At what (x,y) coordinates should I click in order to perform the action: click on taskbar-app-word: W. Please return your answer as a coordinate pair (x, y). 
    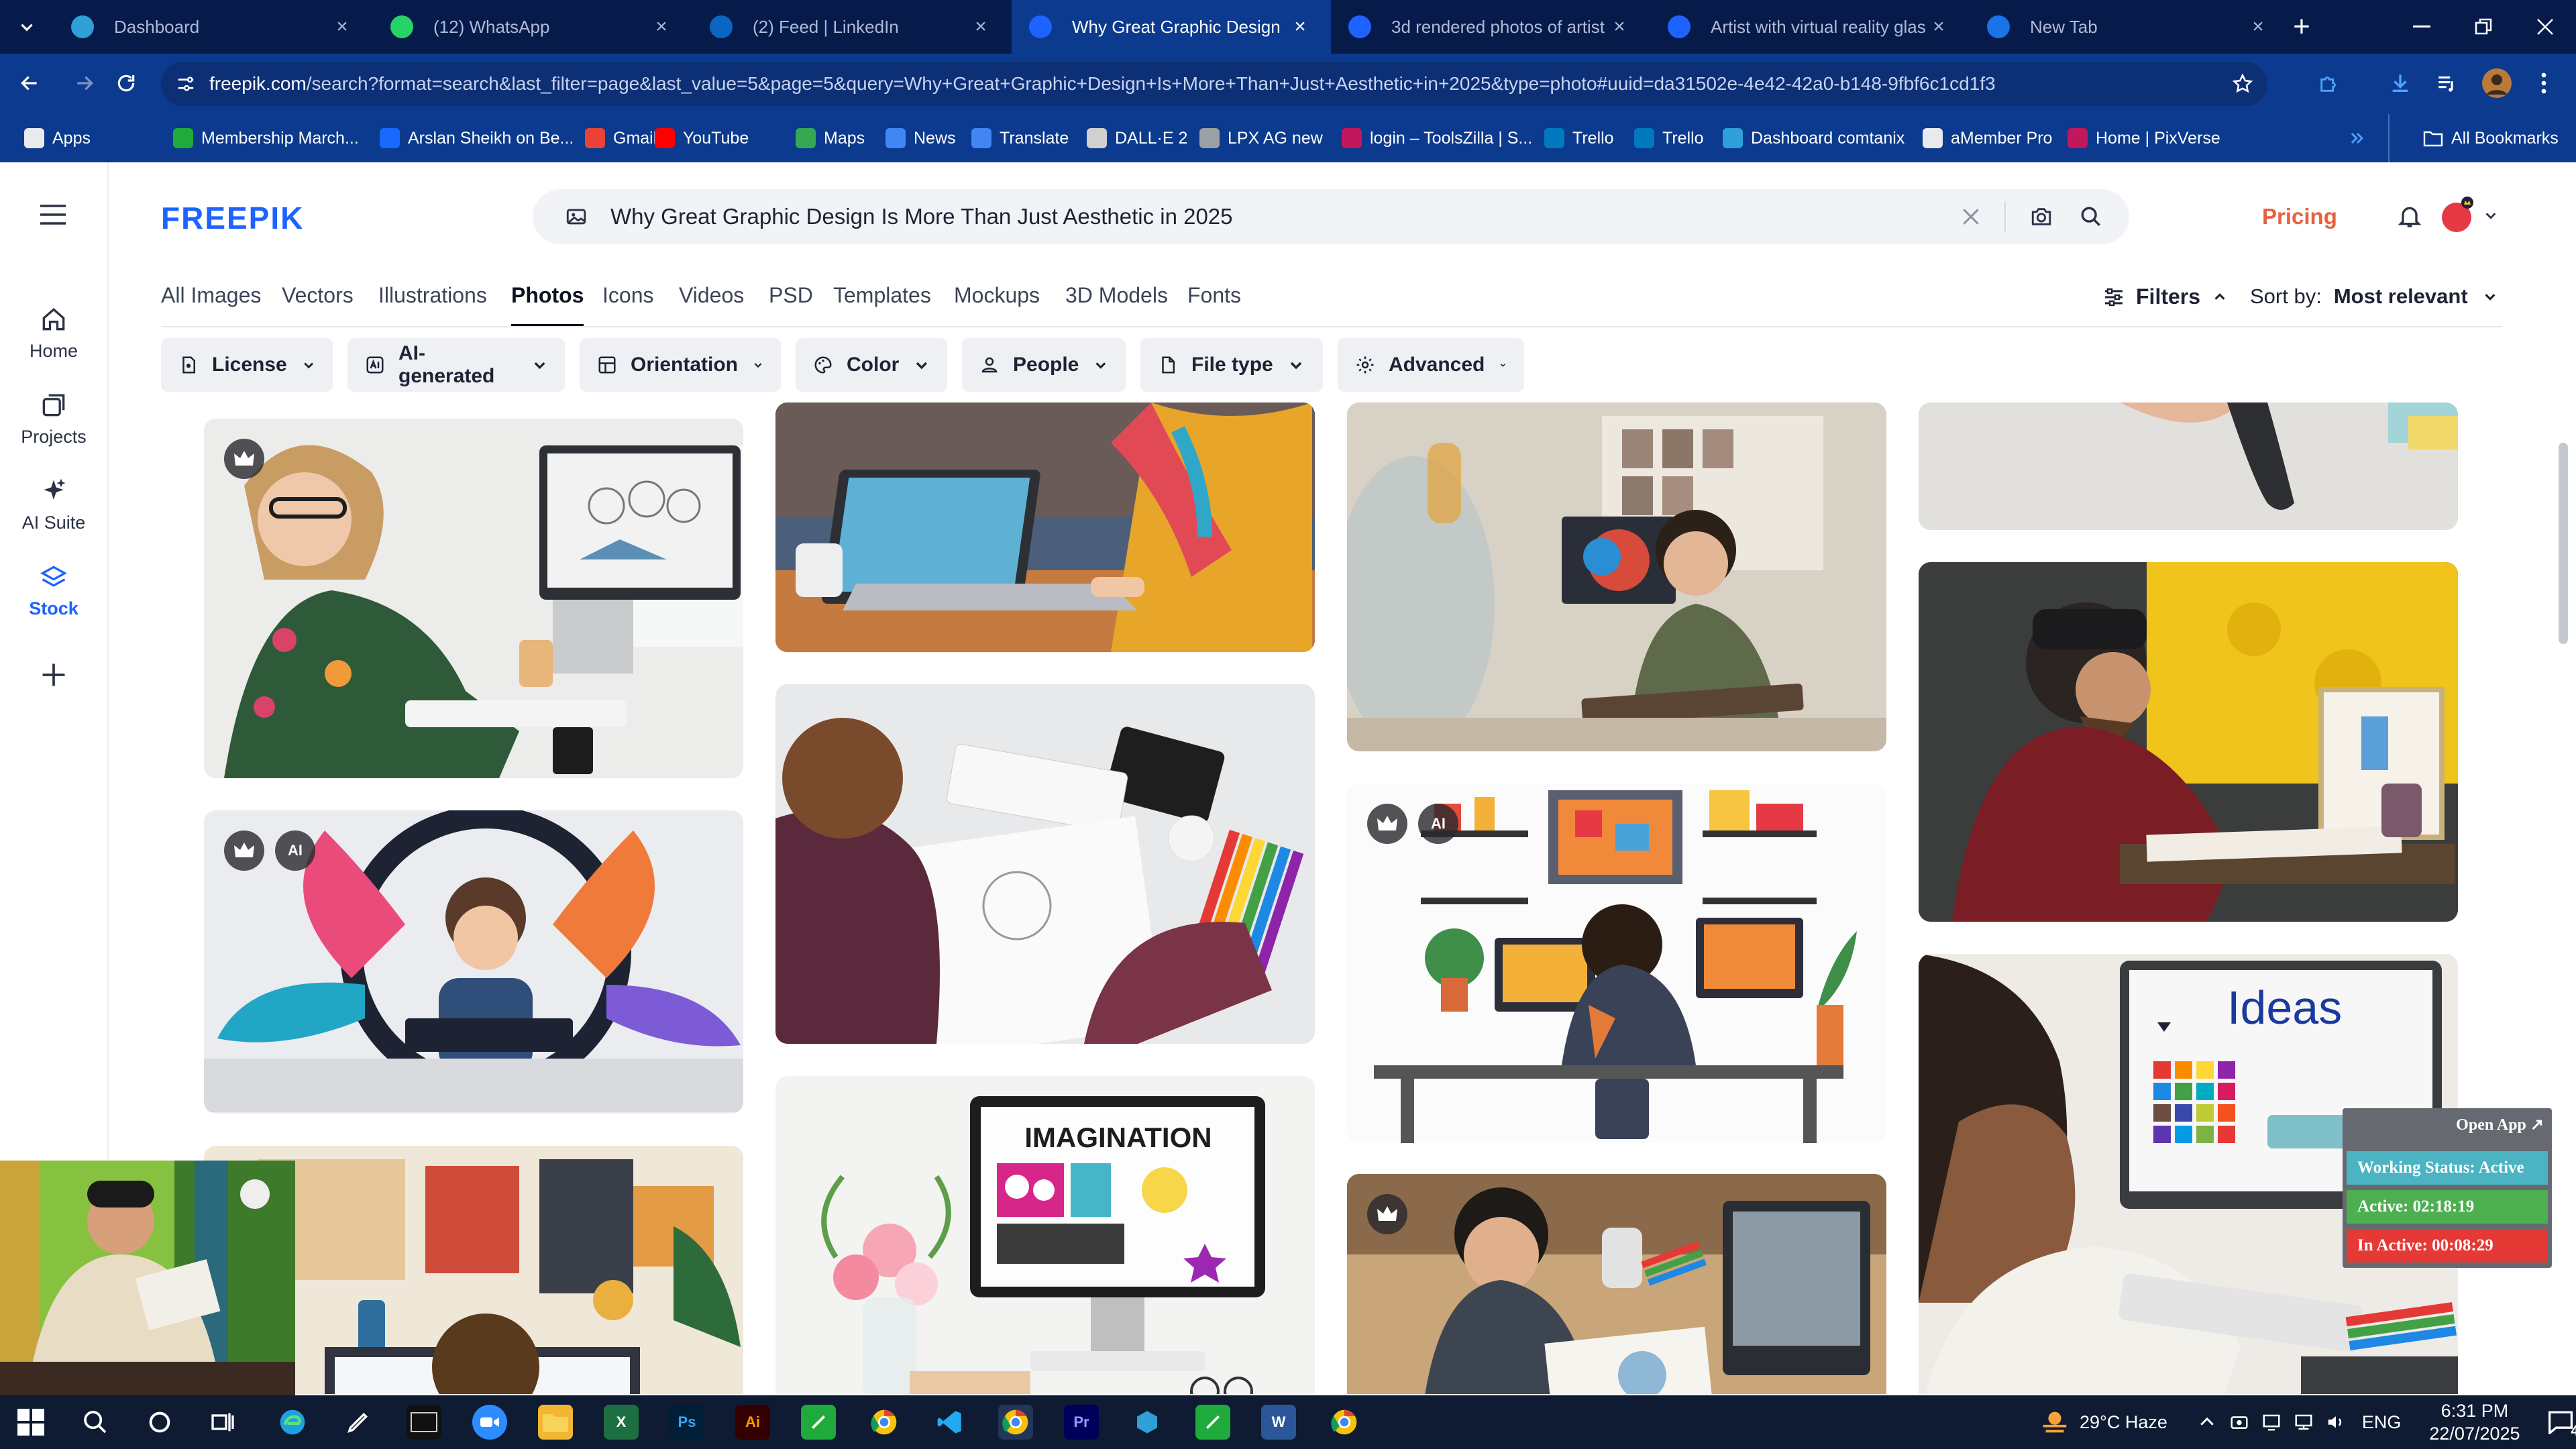
    Looking at the image, I should click on (1278, 1422).